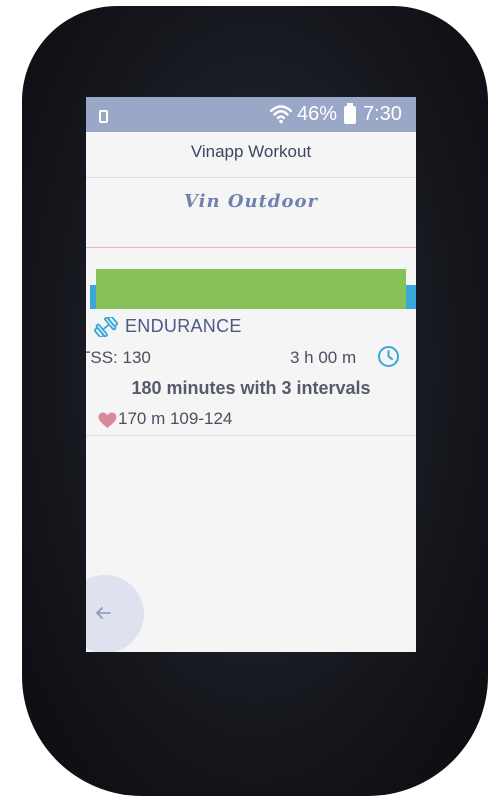  I want to click on status-bar: 46% 7:30, so click(251, 114).